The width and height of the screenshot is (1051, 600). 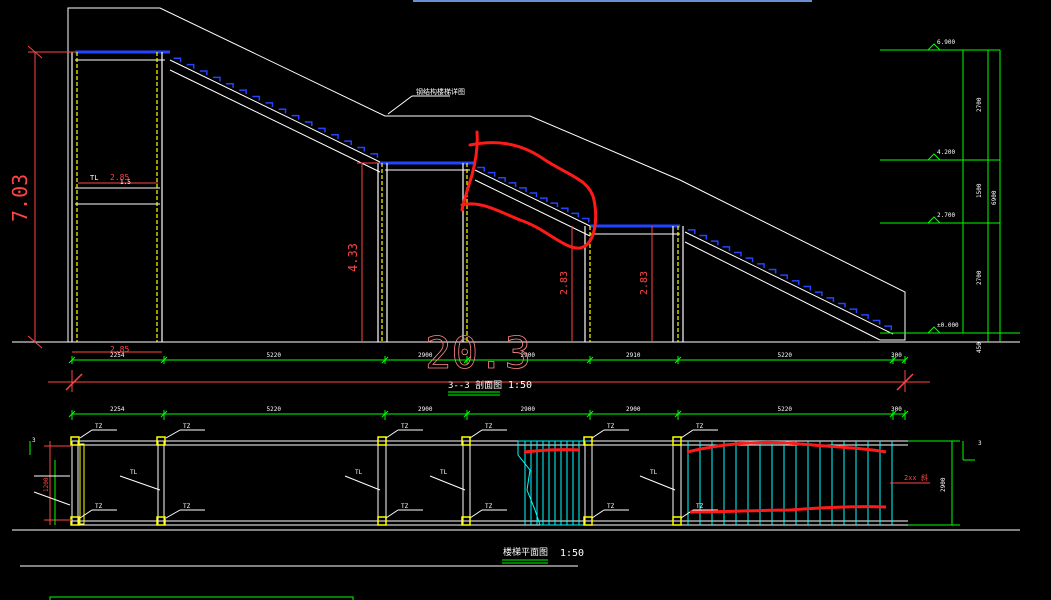 What do you see at coordinates (946, 215) in the screenshot?
I see `svg-text: 2.700` at bounding box center [946, 215].